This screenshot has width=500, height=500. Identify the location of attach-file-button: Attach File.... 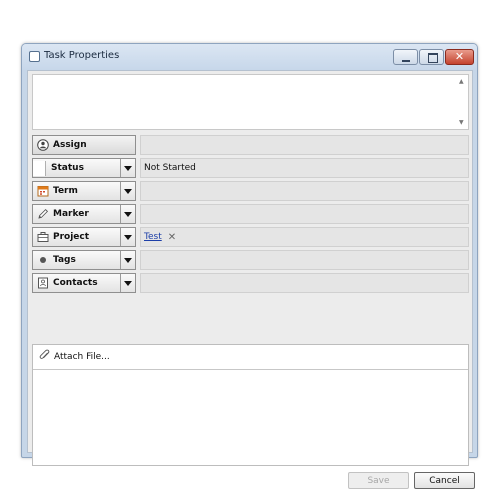
(250, 357).